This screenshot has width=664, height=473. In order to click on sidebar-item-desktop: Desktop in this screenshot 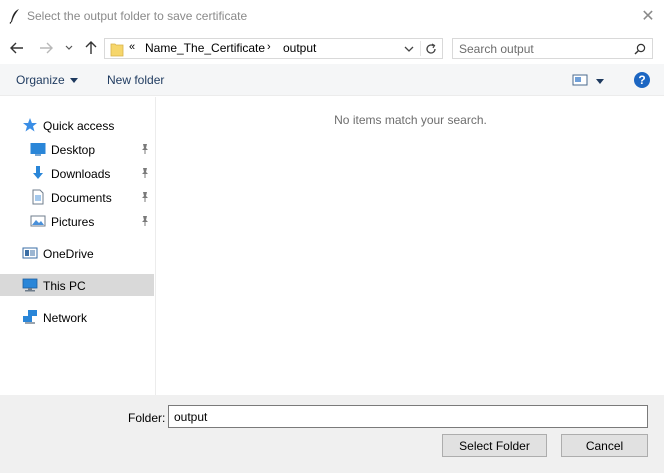, I will do `click(77, 149)`.